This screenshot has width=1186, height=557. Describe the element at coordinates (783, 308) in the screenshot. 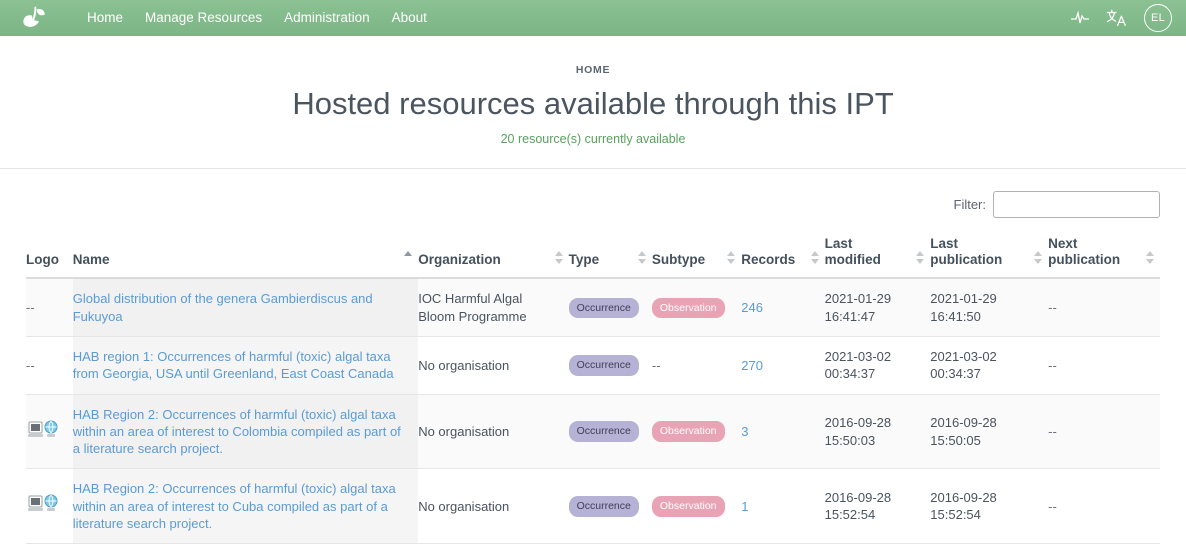

I see `cell-records: 246` at that location.